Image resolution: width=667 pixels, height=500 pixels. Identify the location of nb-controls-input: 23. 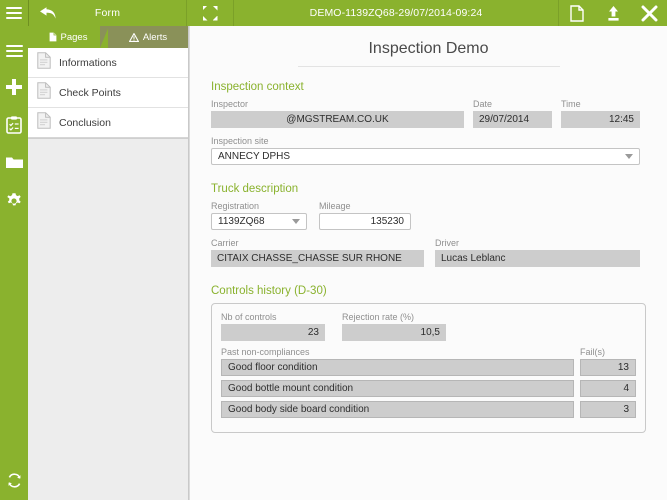
(273, 332).